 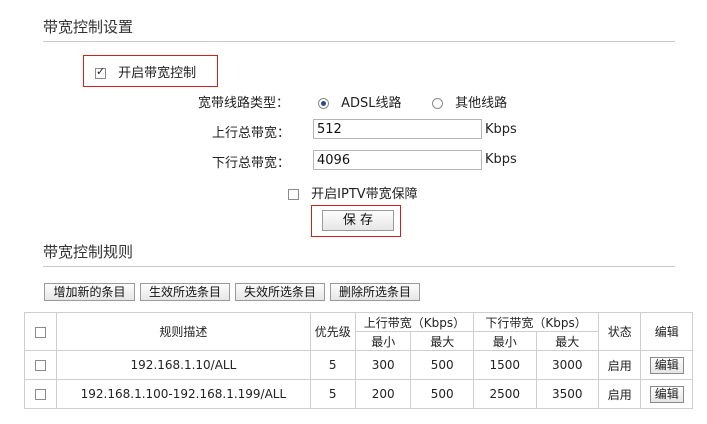 I want to click on select-all-checkbox, so click(x=41, y=332).